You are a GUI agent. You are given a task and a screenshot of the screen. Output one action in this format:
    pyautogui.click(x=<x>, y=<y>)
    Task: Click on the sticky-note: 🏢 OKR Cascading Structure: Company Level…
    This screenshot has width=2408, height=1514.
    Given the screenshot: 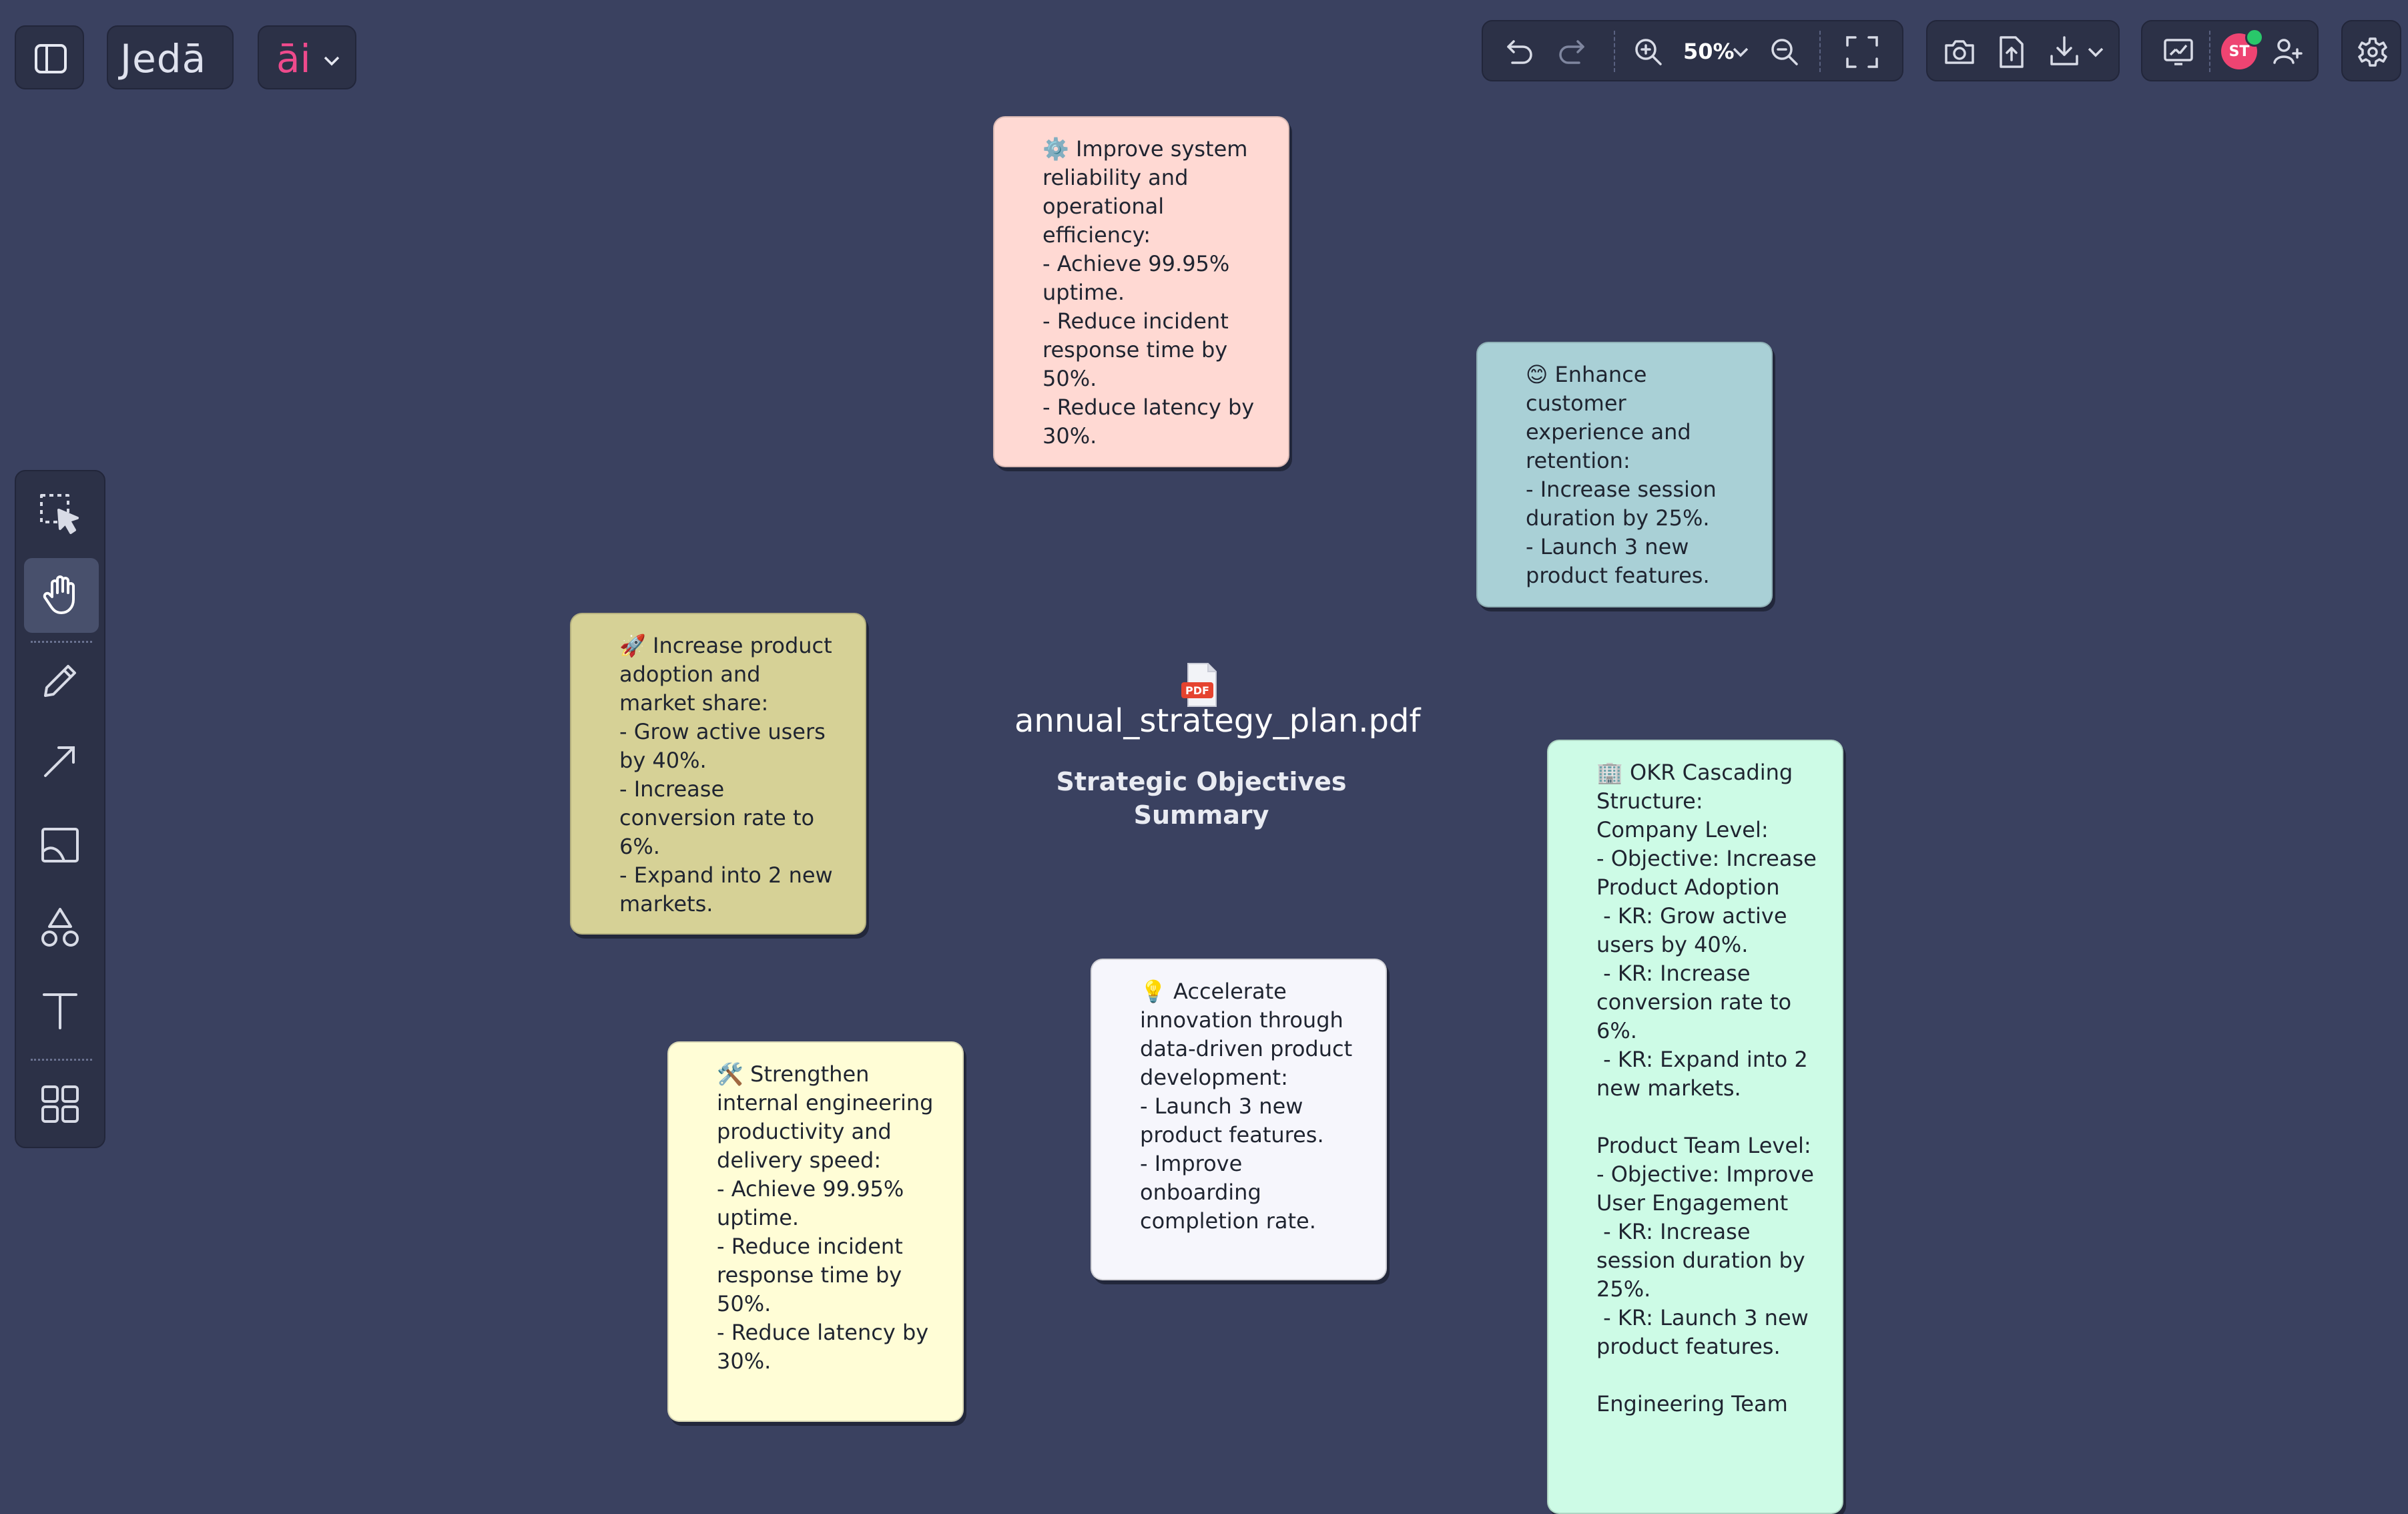 What is the action you would take?
    pyautogui.click(x=1695, y=1127)
    